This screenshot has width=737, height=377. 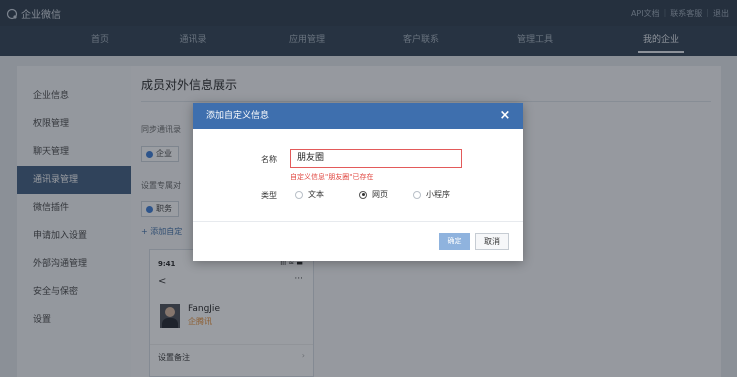 I want to click on dialog-header: 添加自定义信息, so click(x=358, y=116).